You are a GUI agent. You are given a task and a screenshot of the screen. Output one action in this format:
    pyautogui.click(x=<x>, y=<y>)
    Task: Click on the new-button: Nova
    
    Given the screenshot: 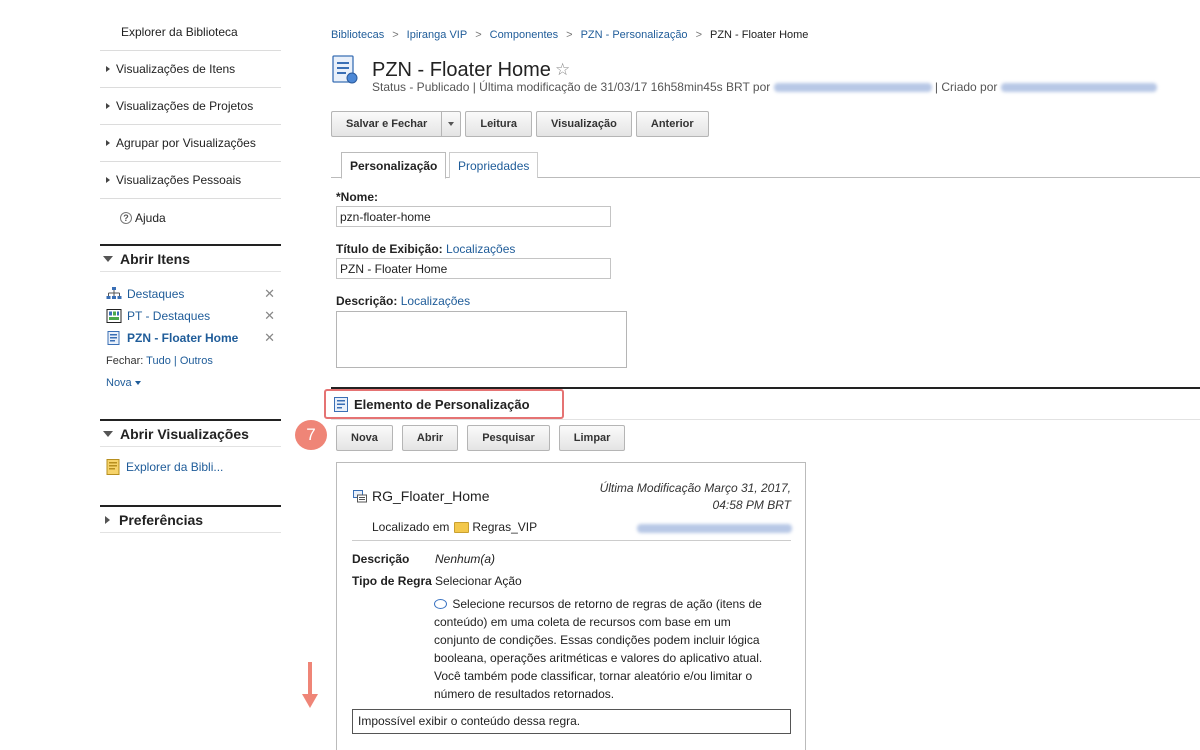 What is the action you would take?
    pyautogui.click(x=364, y=438)
    